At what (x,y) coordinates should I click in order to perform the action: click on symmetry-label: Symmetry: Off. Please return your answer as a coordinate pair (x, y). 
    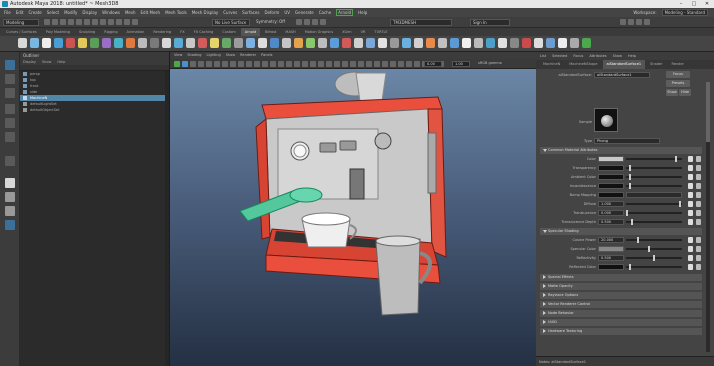
    Looking at the image, I should click on (273, 22).